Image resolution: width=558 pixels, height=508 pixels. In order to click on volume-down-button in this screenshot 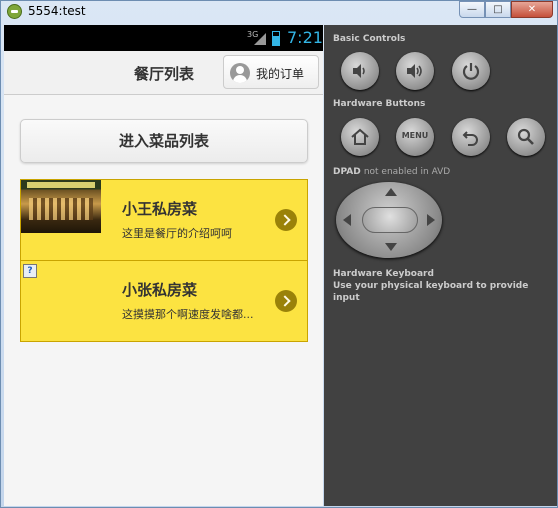, I will do `click(360, 71)`.